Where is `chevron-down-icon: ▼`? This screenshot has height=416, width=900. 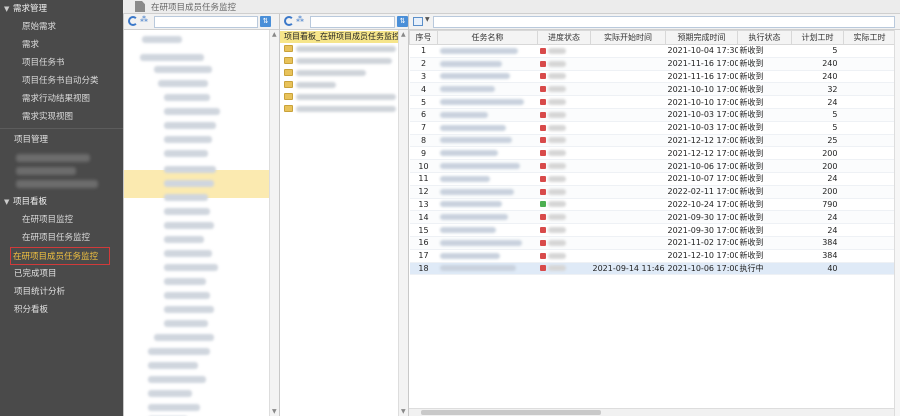 chevron-down-icon: ▼ is located at coordinates (427, 19).